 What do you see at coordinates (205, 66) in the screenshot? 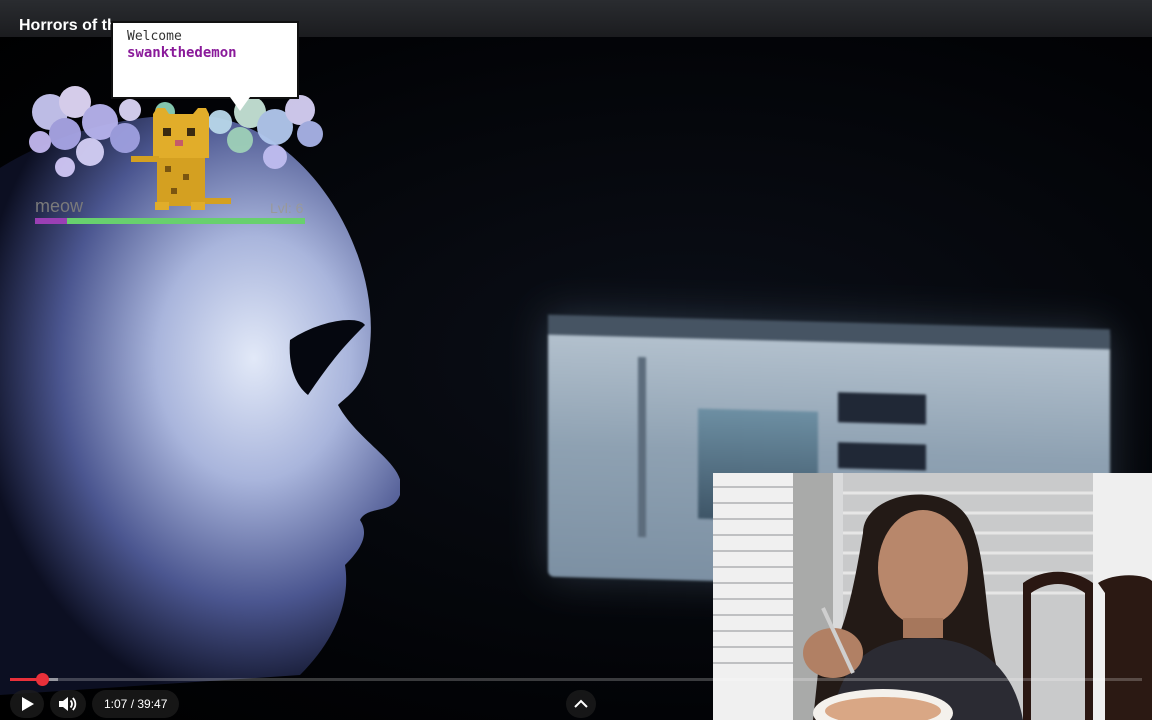
I see `welcome-speech-bubble: Welcome swankthedemon` at bounding box center [205, 66].